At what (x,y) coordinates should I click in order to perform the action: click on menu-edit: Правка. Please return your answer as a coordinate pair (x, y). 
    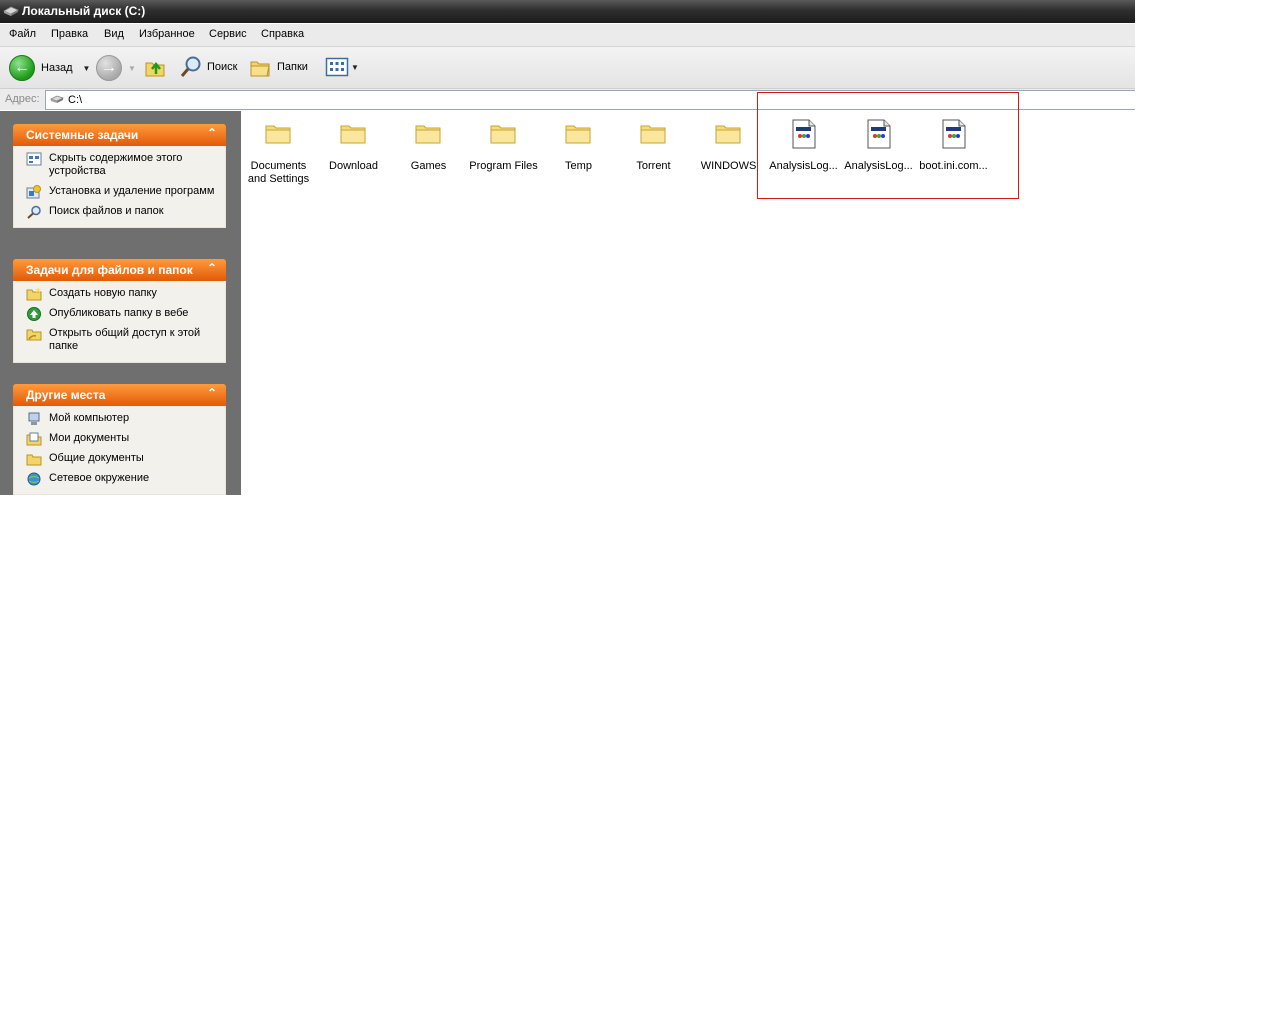
    Looking at the image, I should click on (69, 34).